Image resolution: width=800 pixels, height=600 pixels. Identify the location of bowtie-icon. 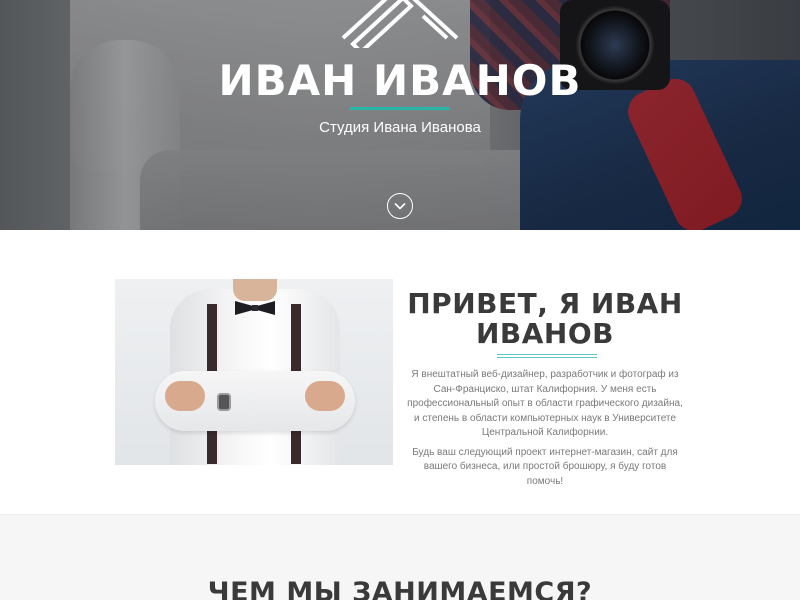
(255, 308).